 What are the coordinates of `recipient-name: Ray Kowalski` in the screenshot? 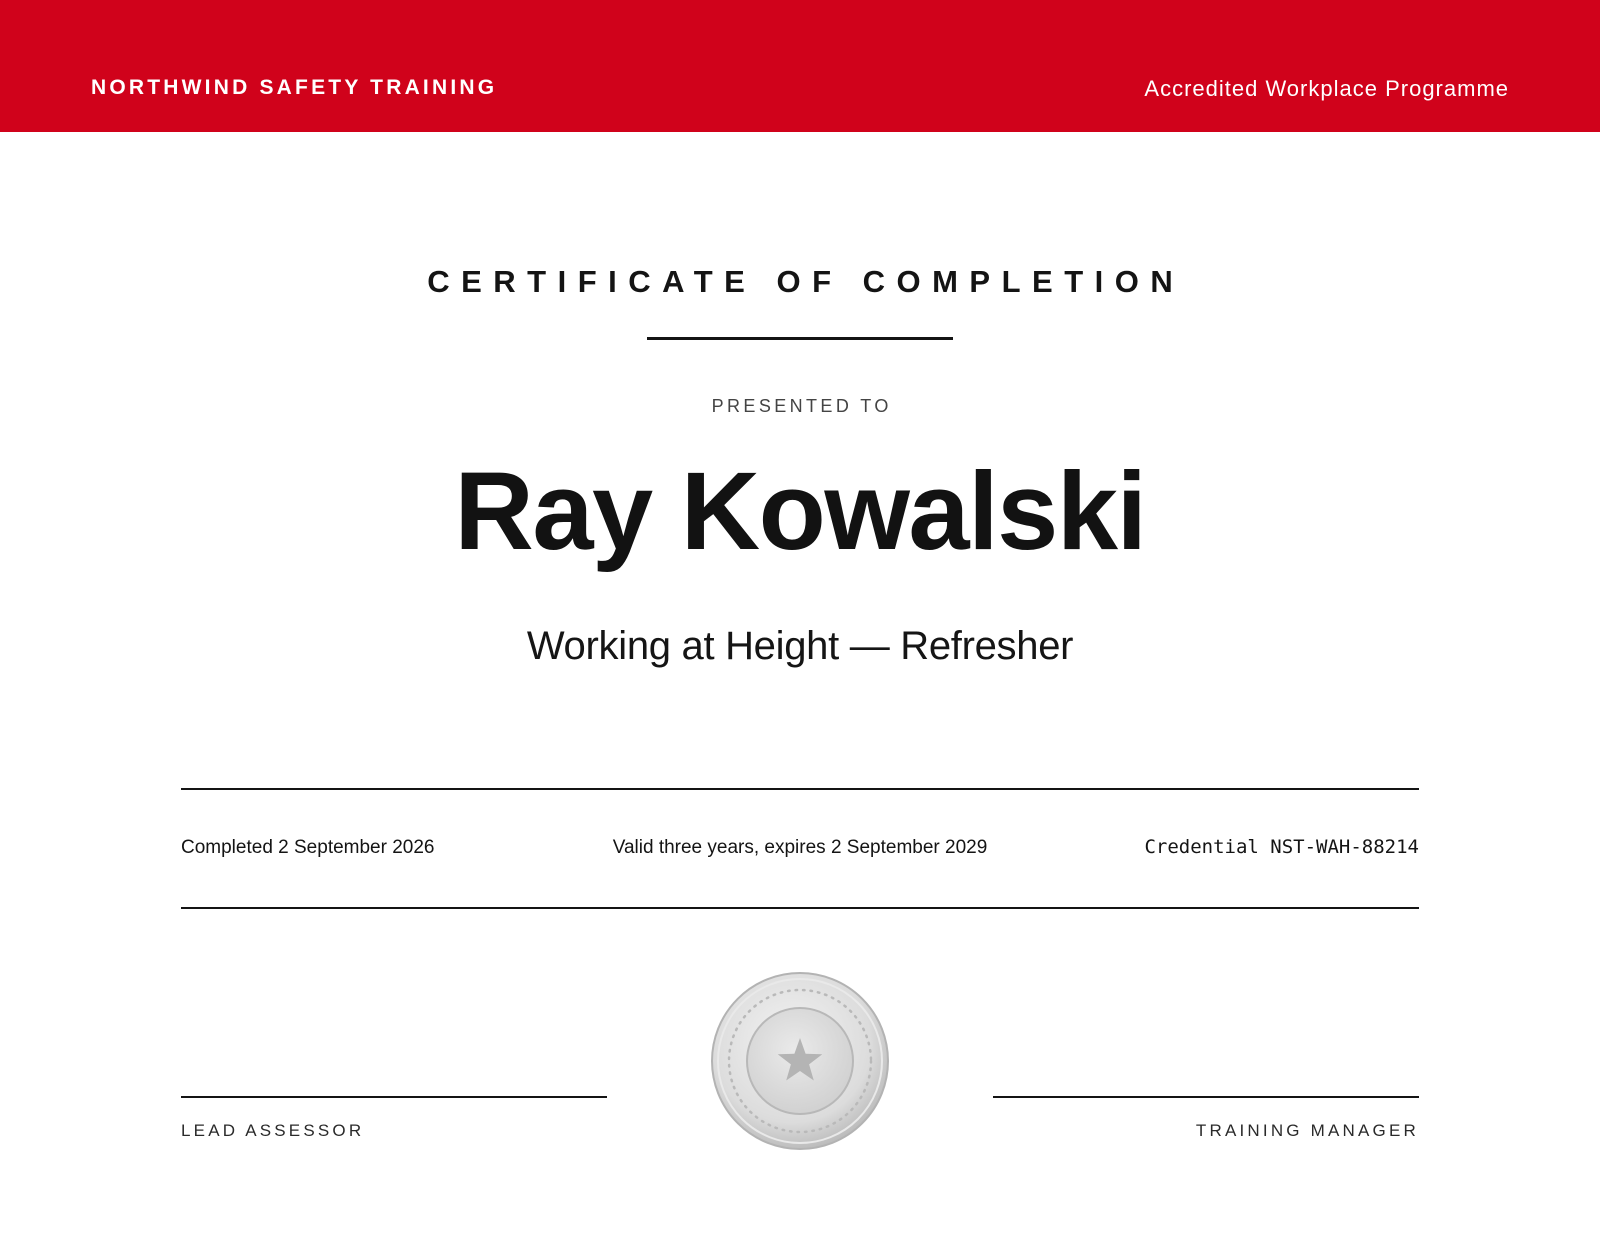 It's located at (800, 511).